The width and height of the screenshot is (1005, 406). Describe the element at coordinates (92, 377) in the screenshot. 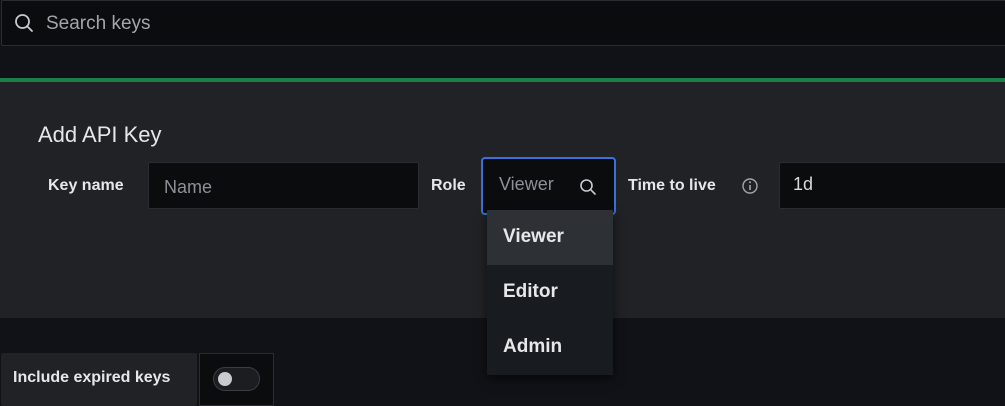

I see `include-expired-label: Include expired keys` at that location.